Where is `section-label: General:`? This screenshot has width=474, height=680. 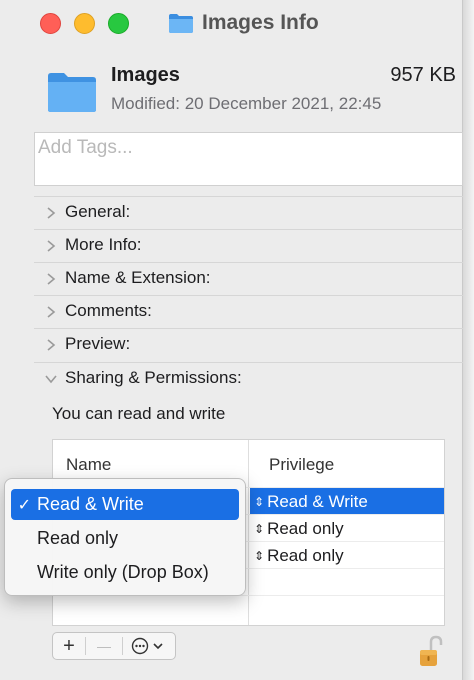 section-label: General: is located at coordinates (98, 211).